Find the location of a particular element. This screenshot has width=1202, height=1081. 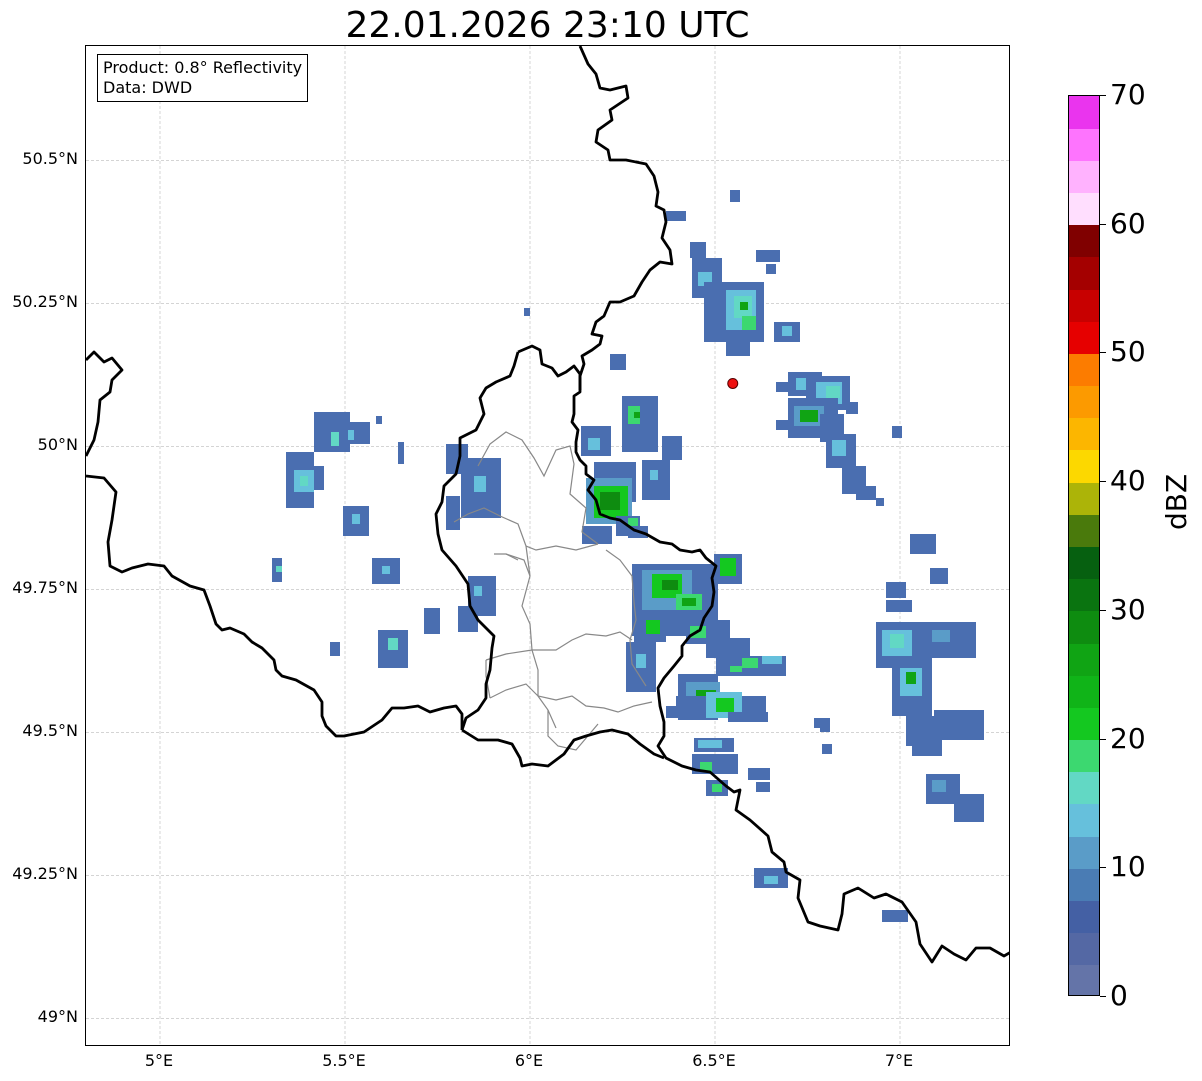

lat-tick-label: 49°N is located at coordinates (57, 1017).